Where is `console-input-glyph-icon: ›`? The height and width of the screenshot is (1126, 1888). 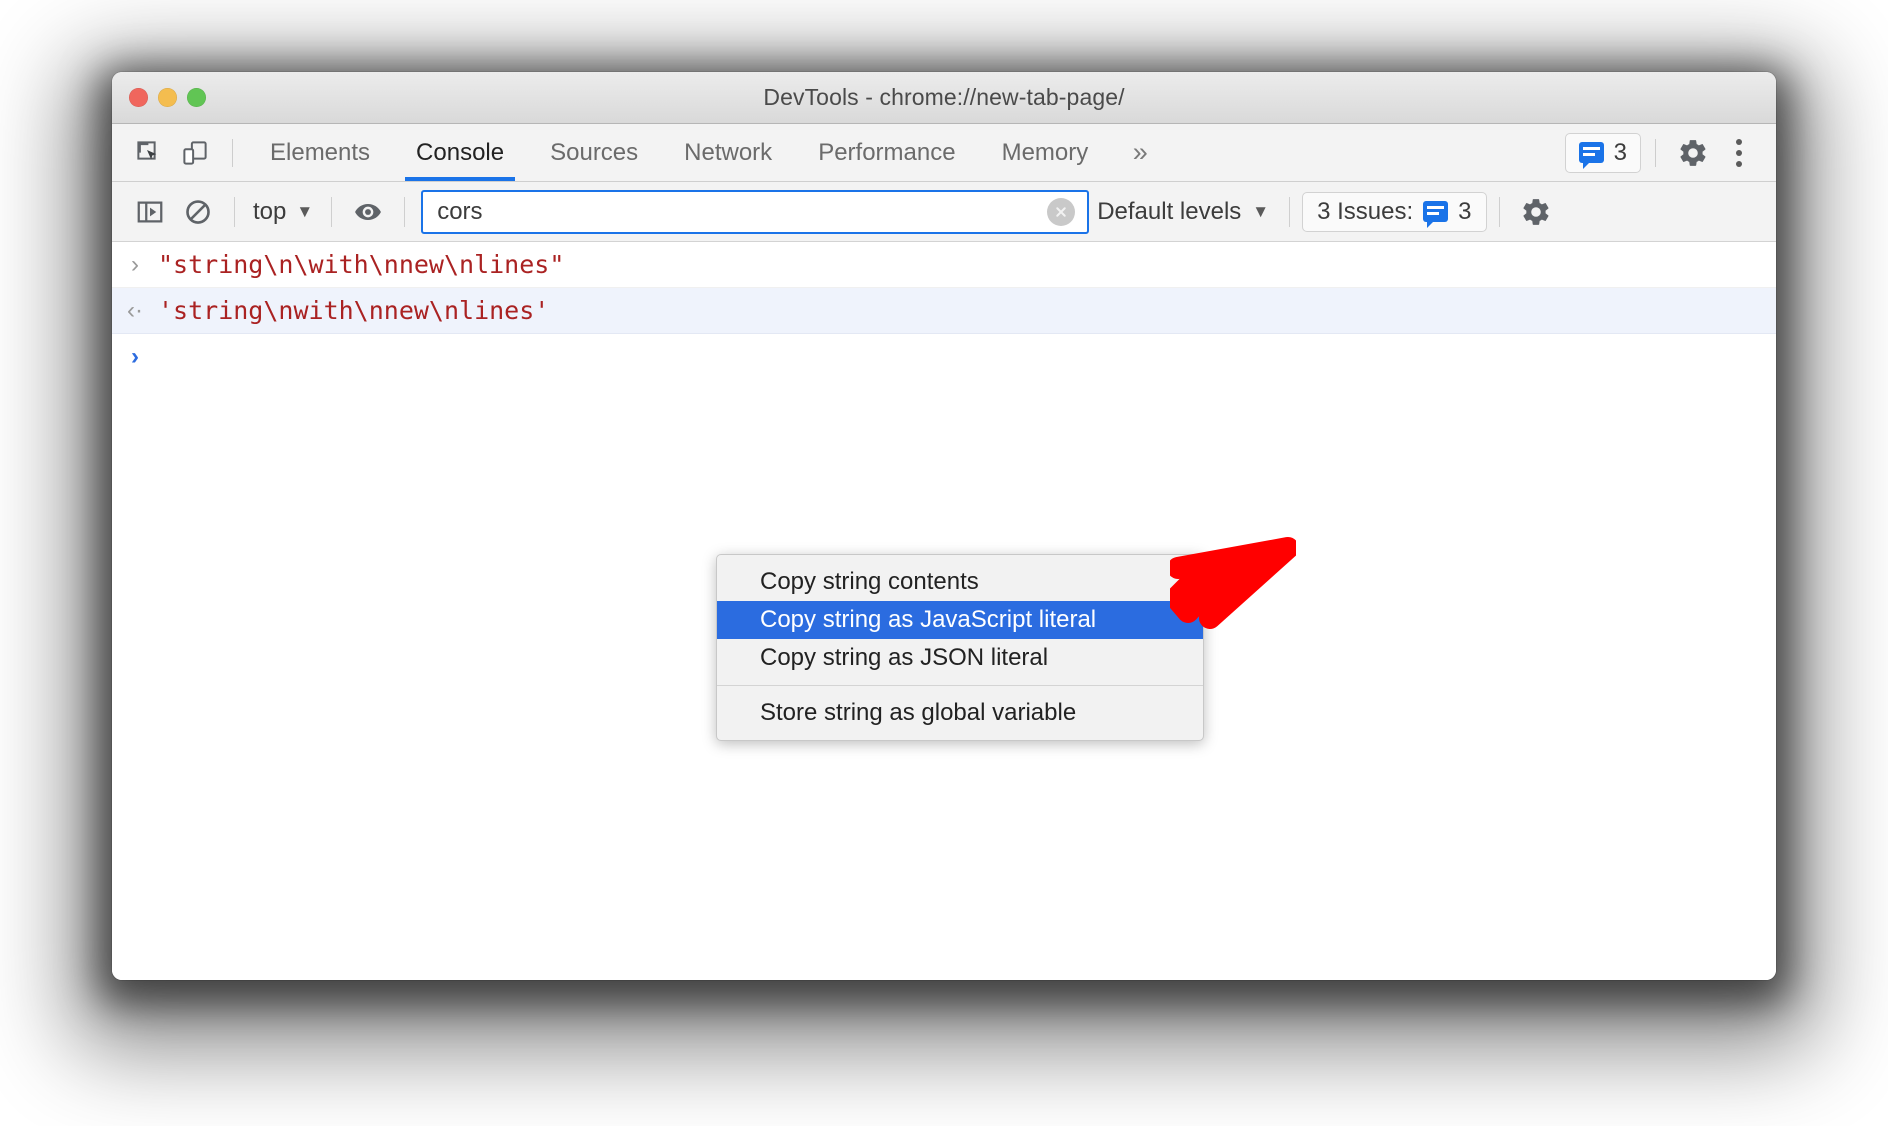 console-input-glyph-icon: › is located at coordinates (135, 264).